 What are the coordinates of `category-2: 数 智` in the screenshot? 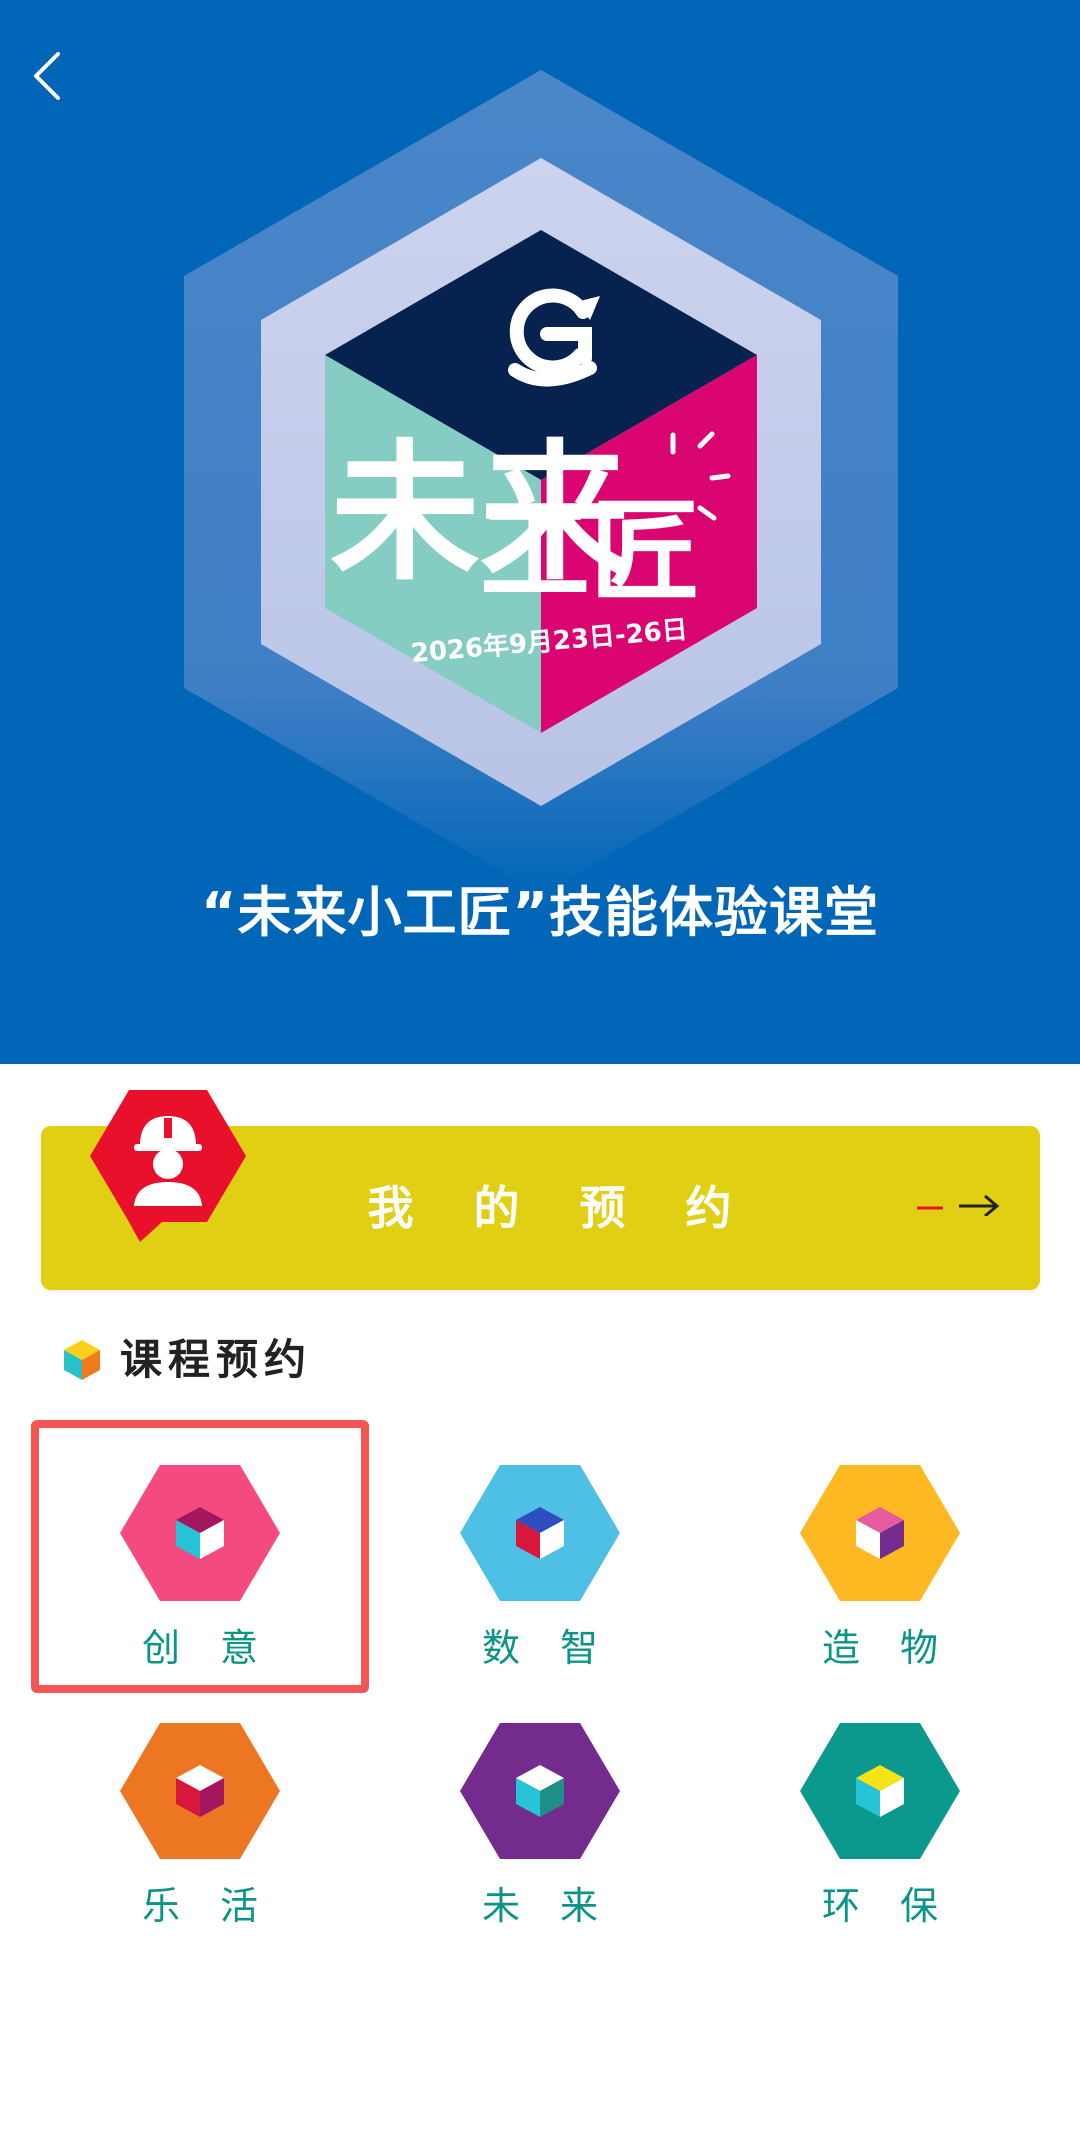 It's located at (540, 1580).